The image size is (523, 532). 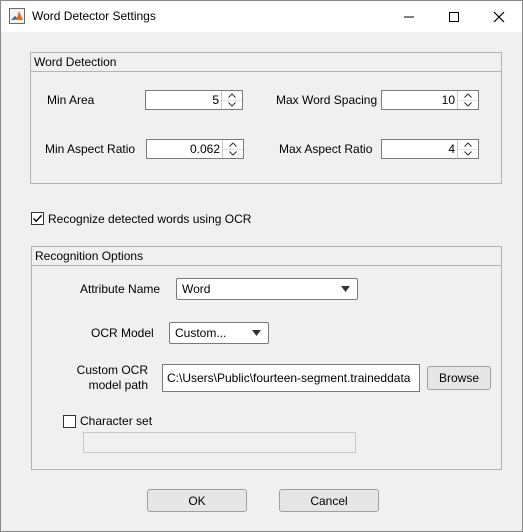 I want to click on max-word-spacing-spinner: 10, so click(x=430, y=100).